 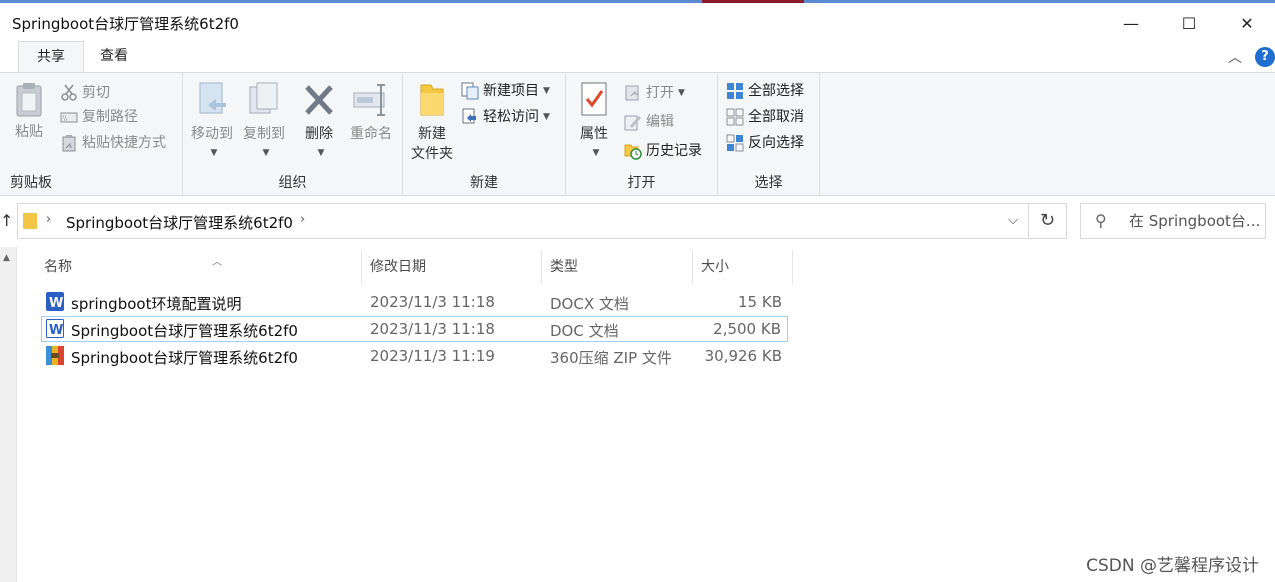 What do you see at coordinates (96, 93) in the screenshot?
I see `cut-label: 剪切` at bounding box center [96, 93].